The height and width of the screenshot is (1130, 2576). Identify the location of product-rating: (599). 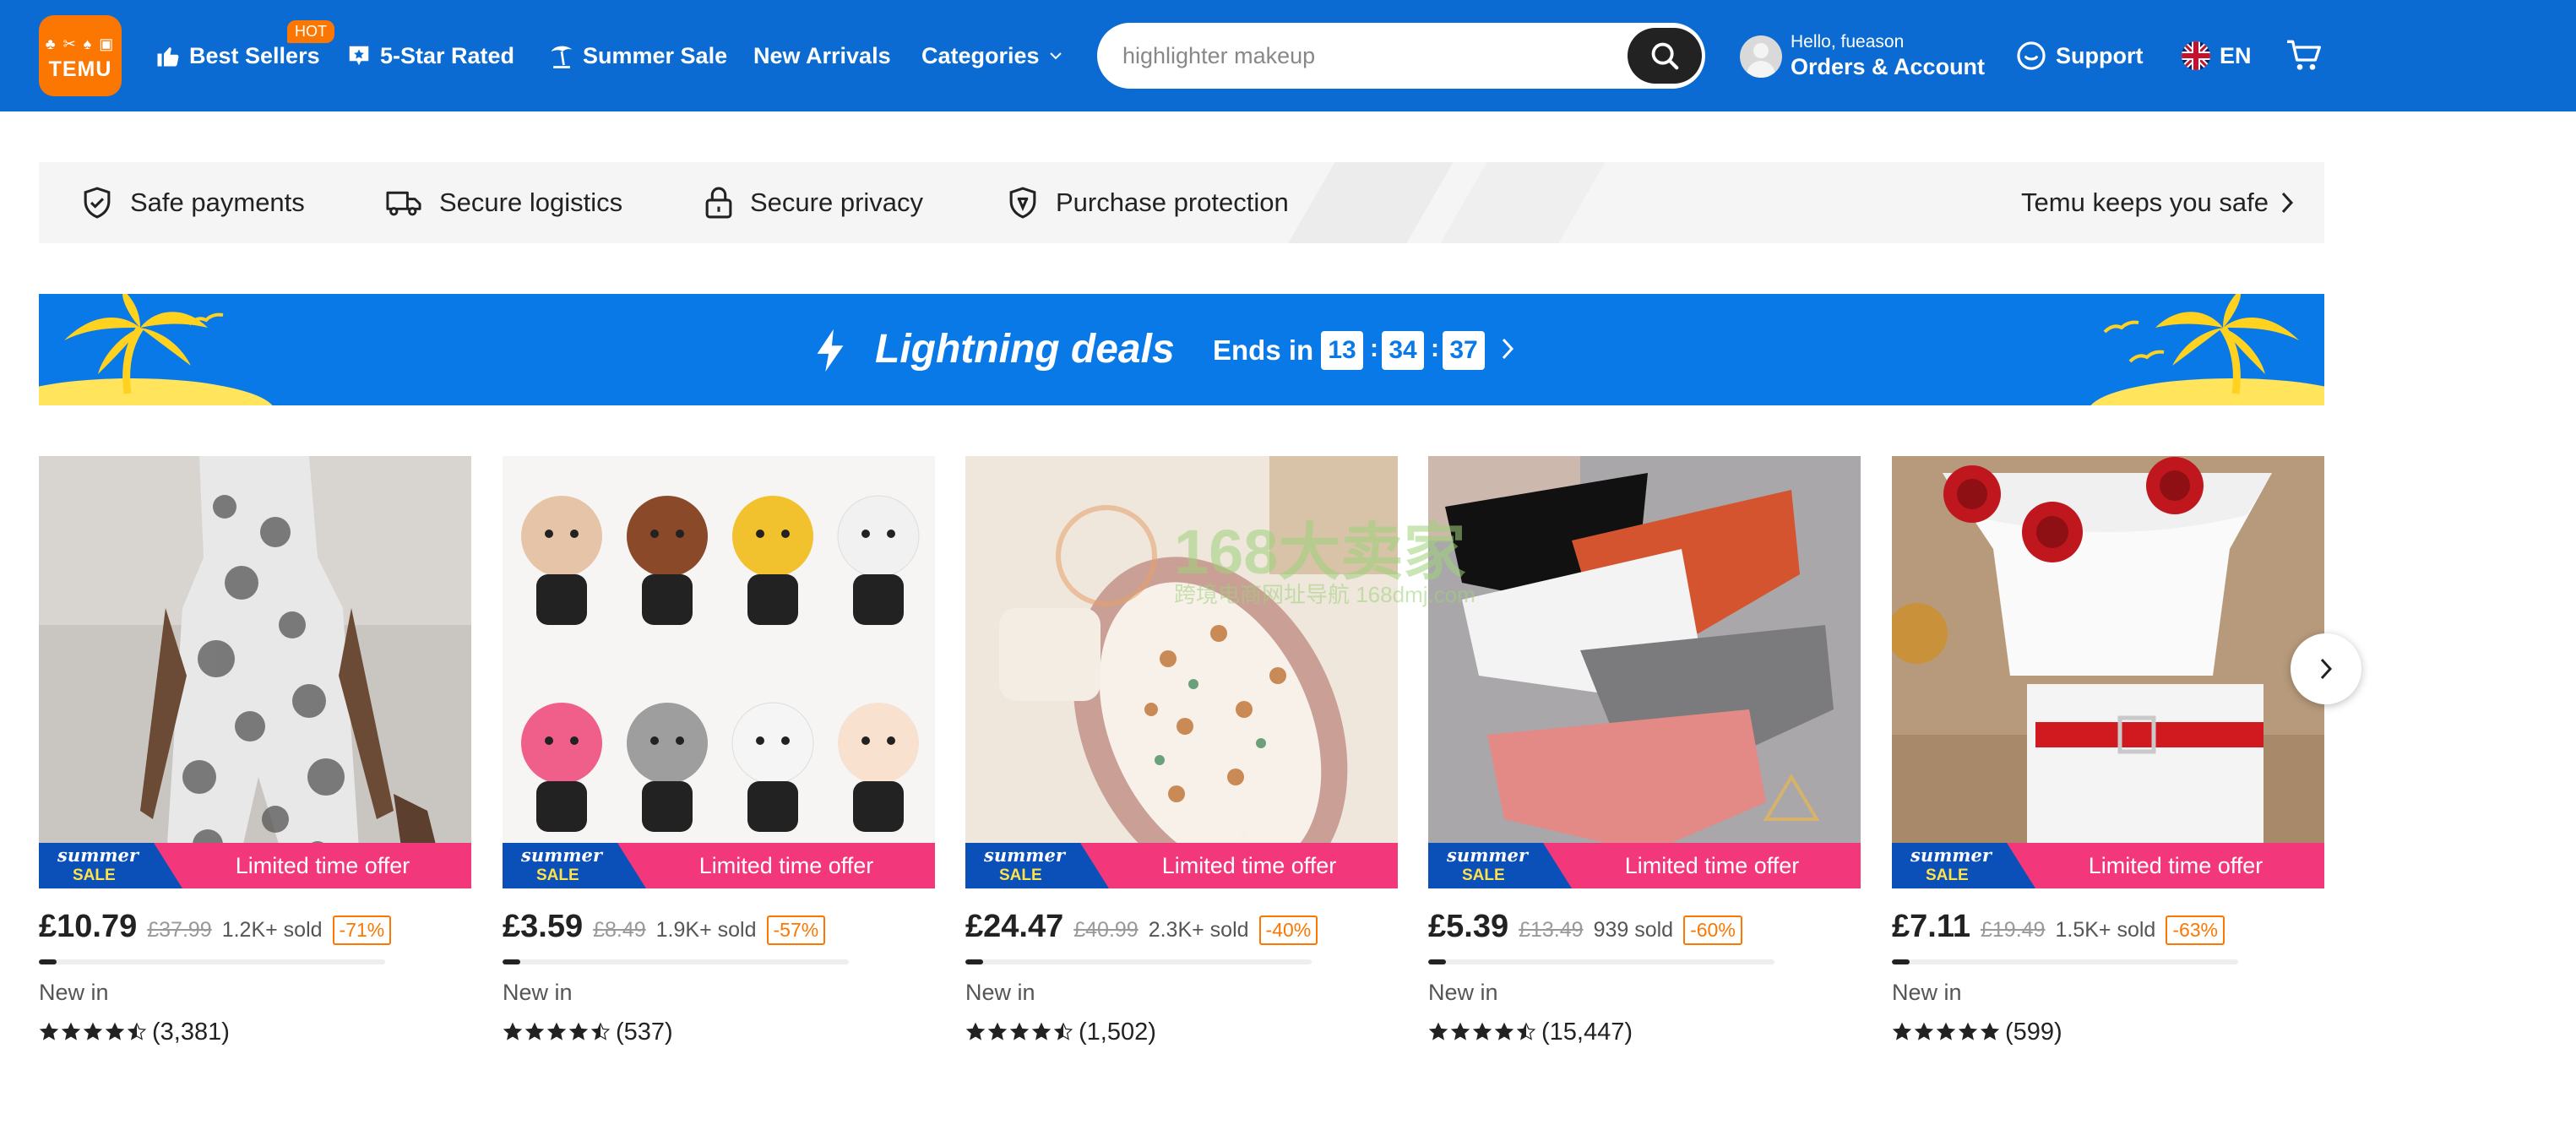
(1977, 1032).